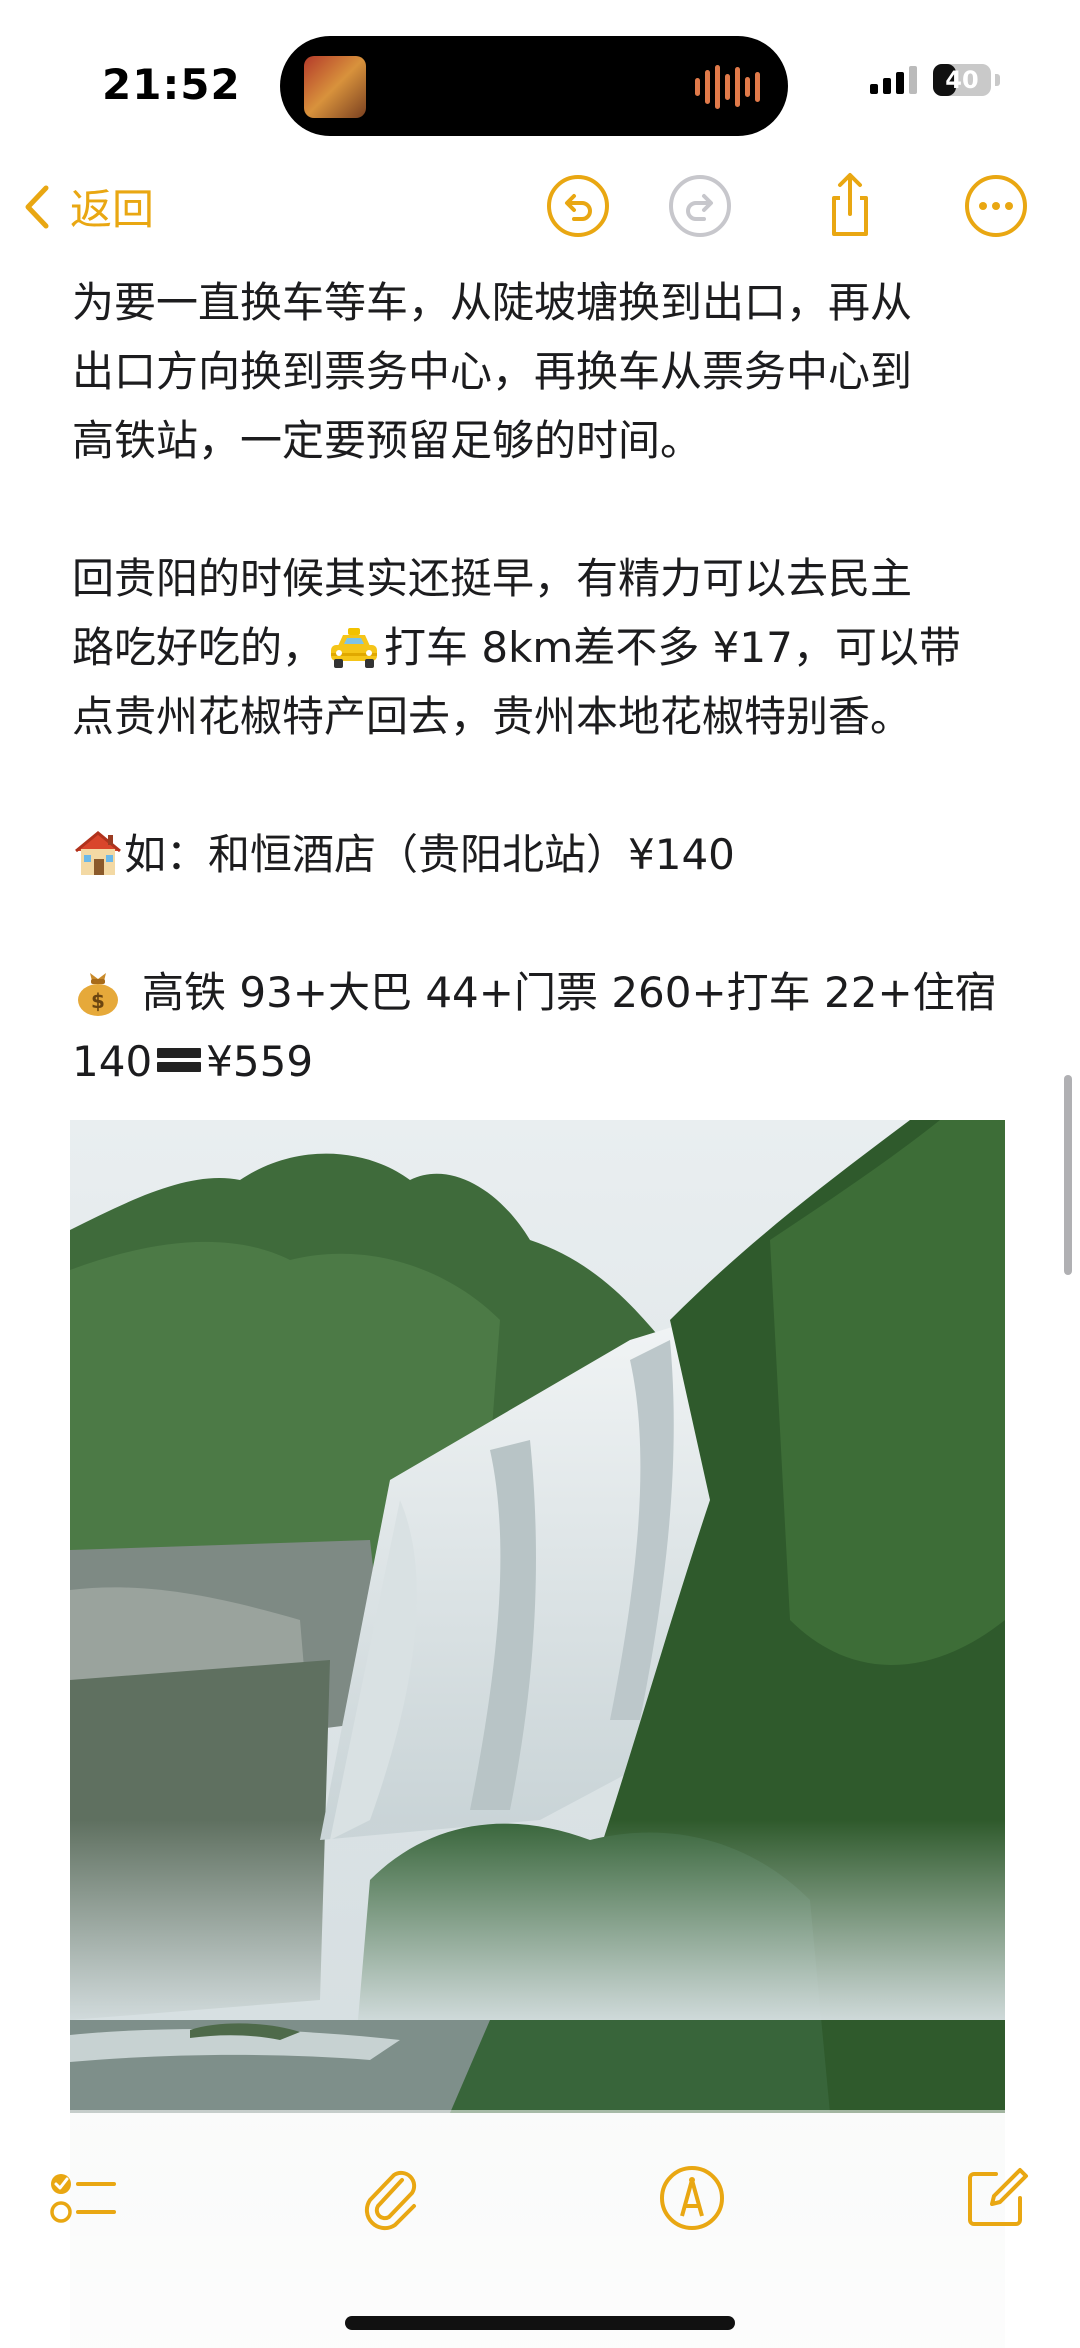  I want to click on status-time: 21:52, so click(171, 84).